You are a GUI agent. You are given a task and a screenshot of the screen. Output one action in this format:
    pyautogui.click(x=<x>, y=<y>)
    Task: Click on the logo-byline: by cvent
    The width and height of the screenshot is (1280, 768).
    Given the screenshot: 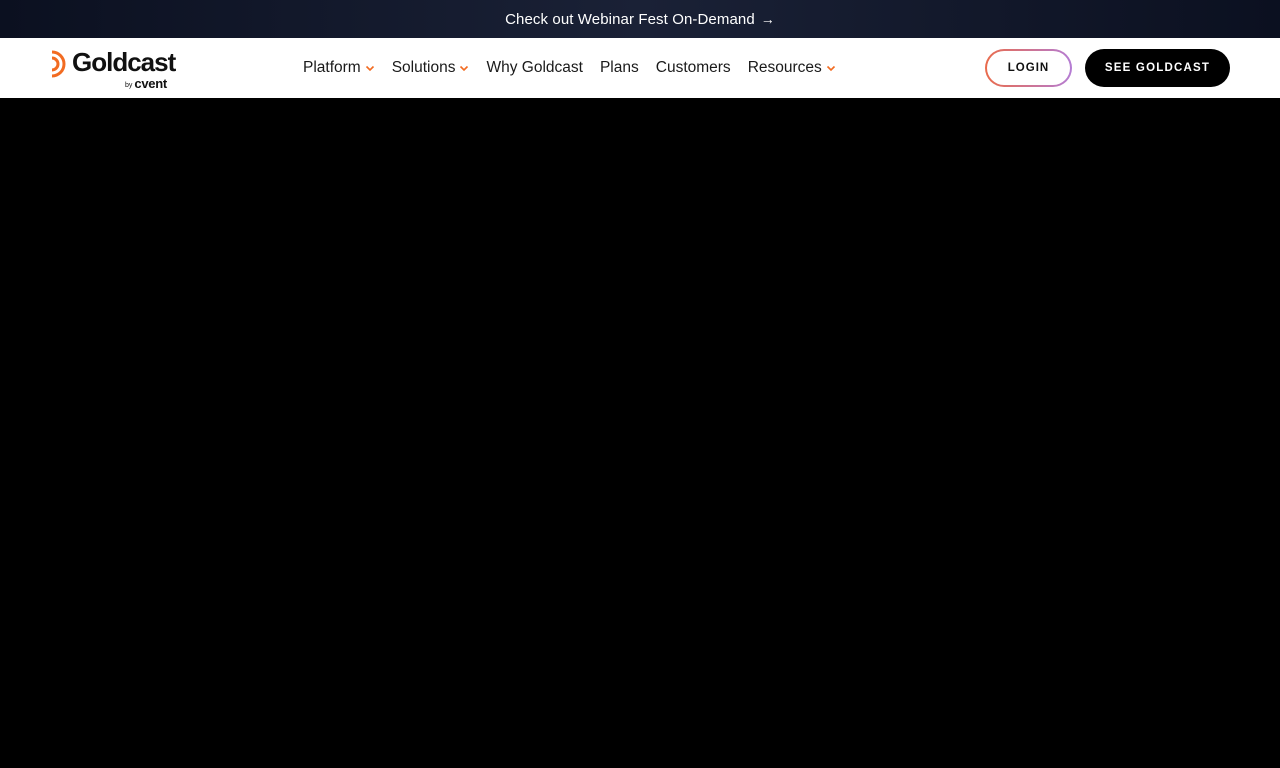 What is the action you would take?
    pyautogui.click(x=146, y=83)
    